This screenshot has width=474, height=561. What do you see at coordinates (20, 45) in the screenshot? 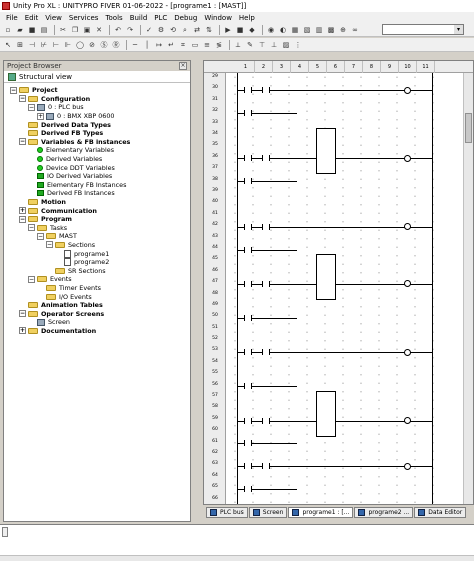
I see `nav-icon: ⊞` at bounding box center [20, 45].